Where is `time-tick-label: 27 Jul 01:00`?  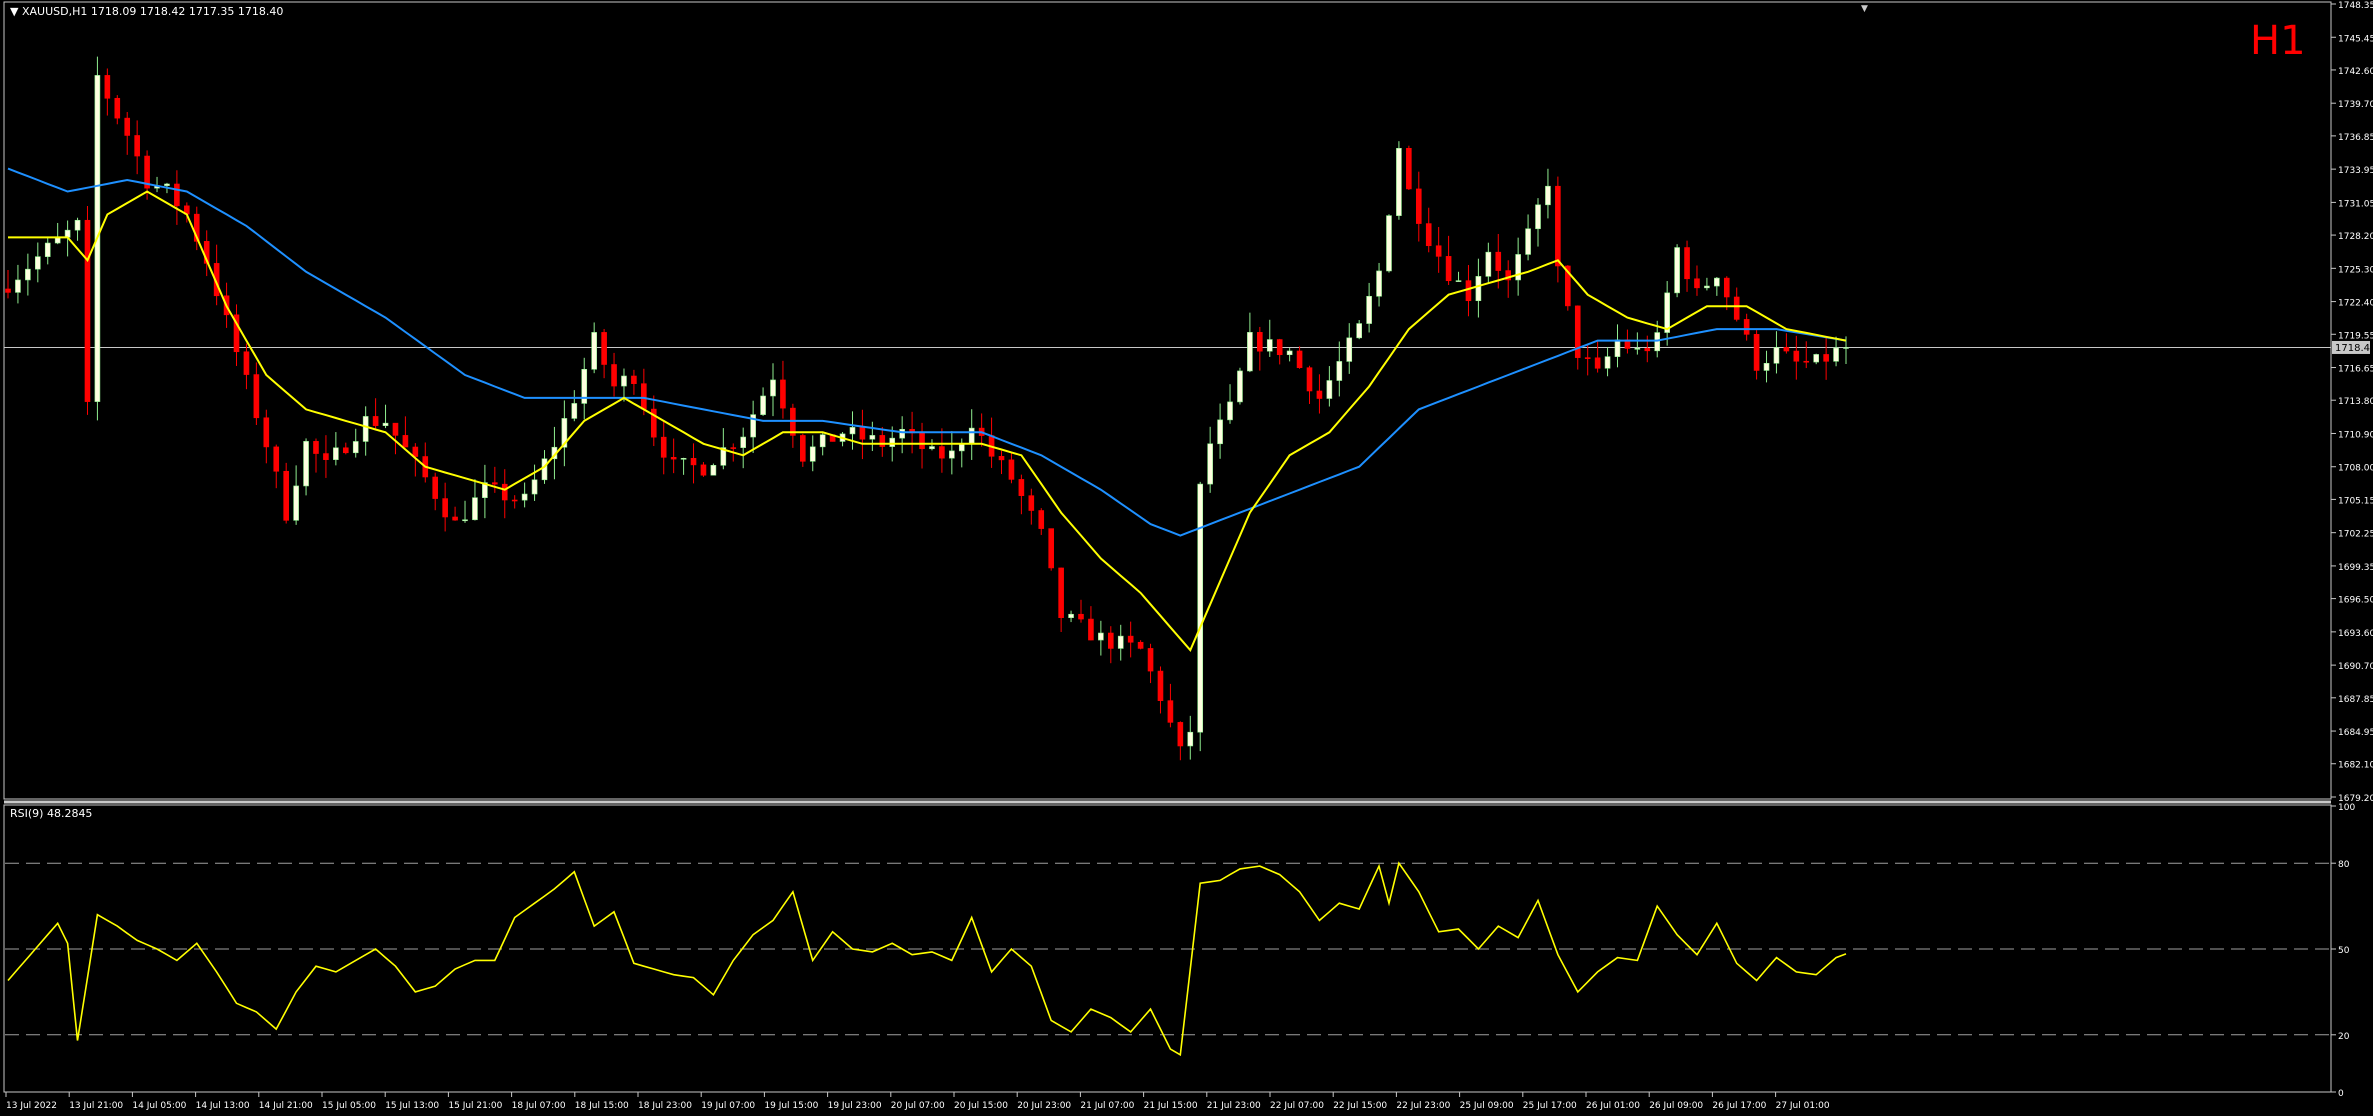
time-tick-label: 27 Jul 01:00 is located at coordinates (1803, 1106).